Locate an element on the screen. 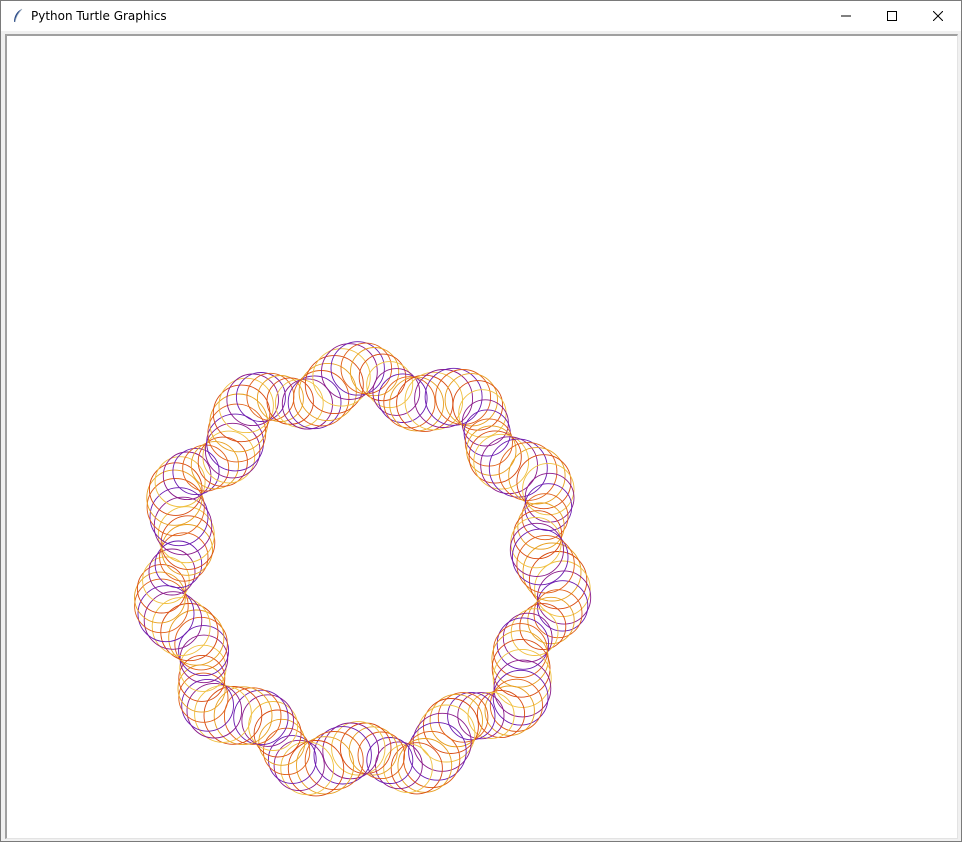 This screenshot has height=842, width=962. maximize-button is located at coordinates (892, 16).